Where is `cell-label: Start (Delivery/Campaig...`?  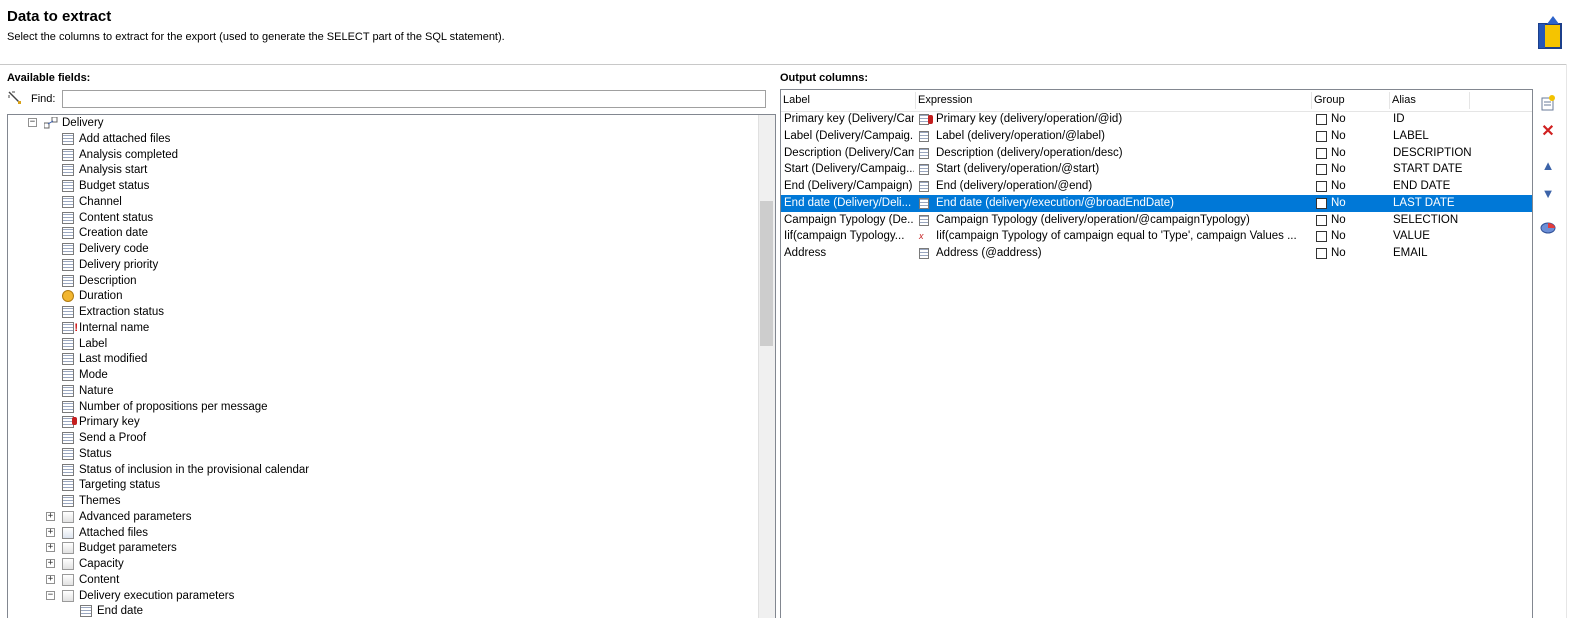 cell-label: Start (Delivery/Campaig... is located at coordinates (849, 169).